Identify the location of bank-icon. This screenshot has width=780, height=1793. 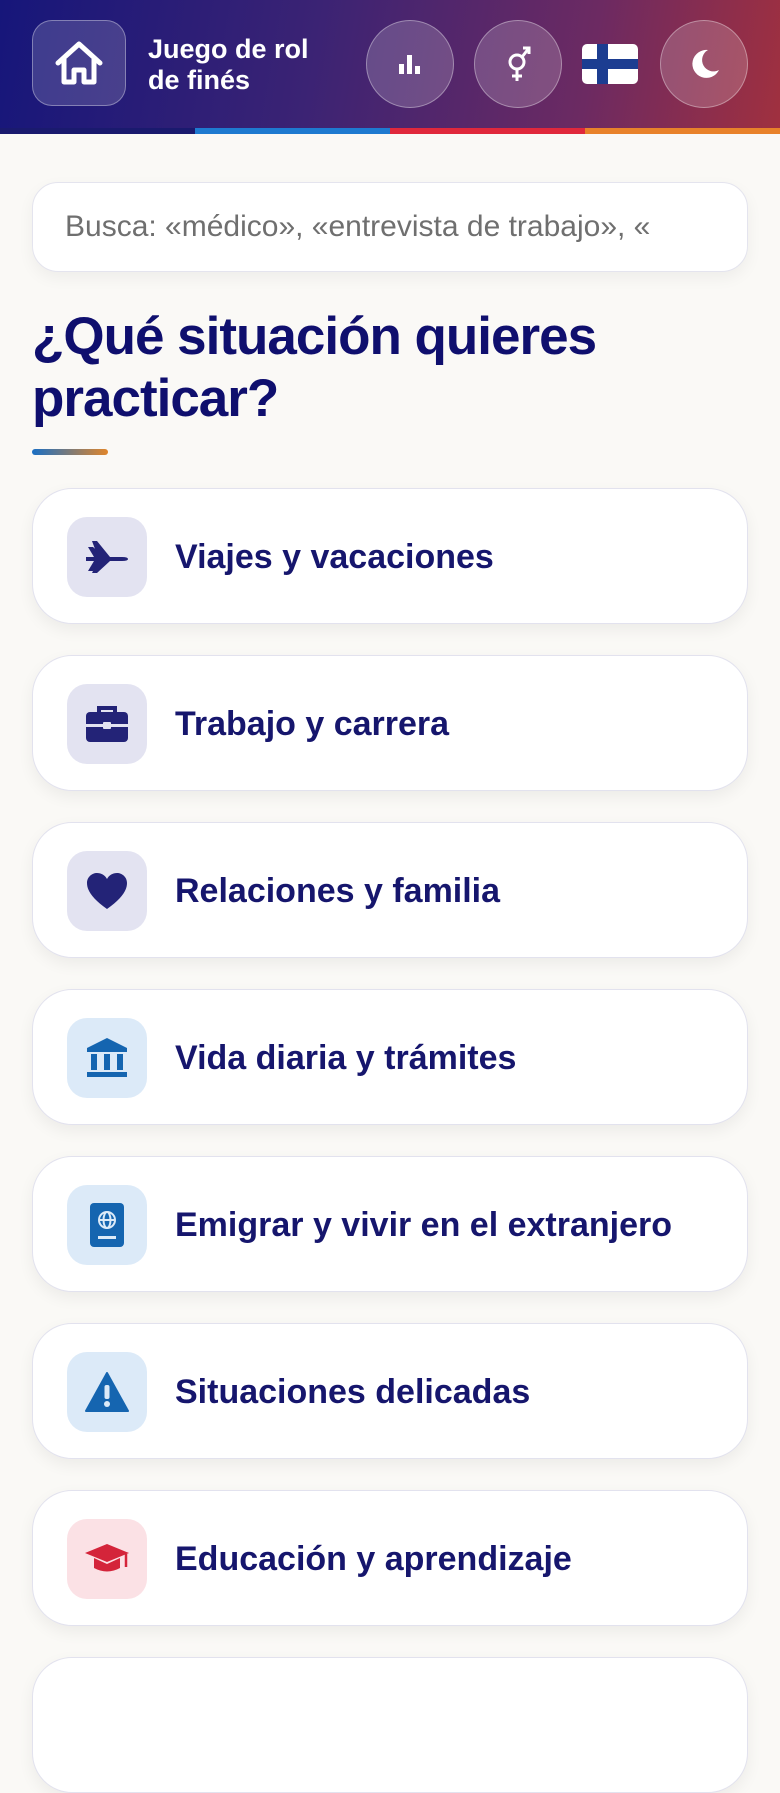
(107, 1058).